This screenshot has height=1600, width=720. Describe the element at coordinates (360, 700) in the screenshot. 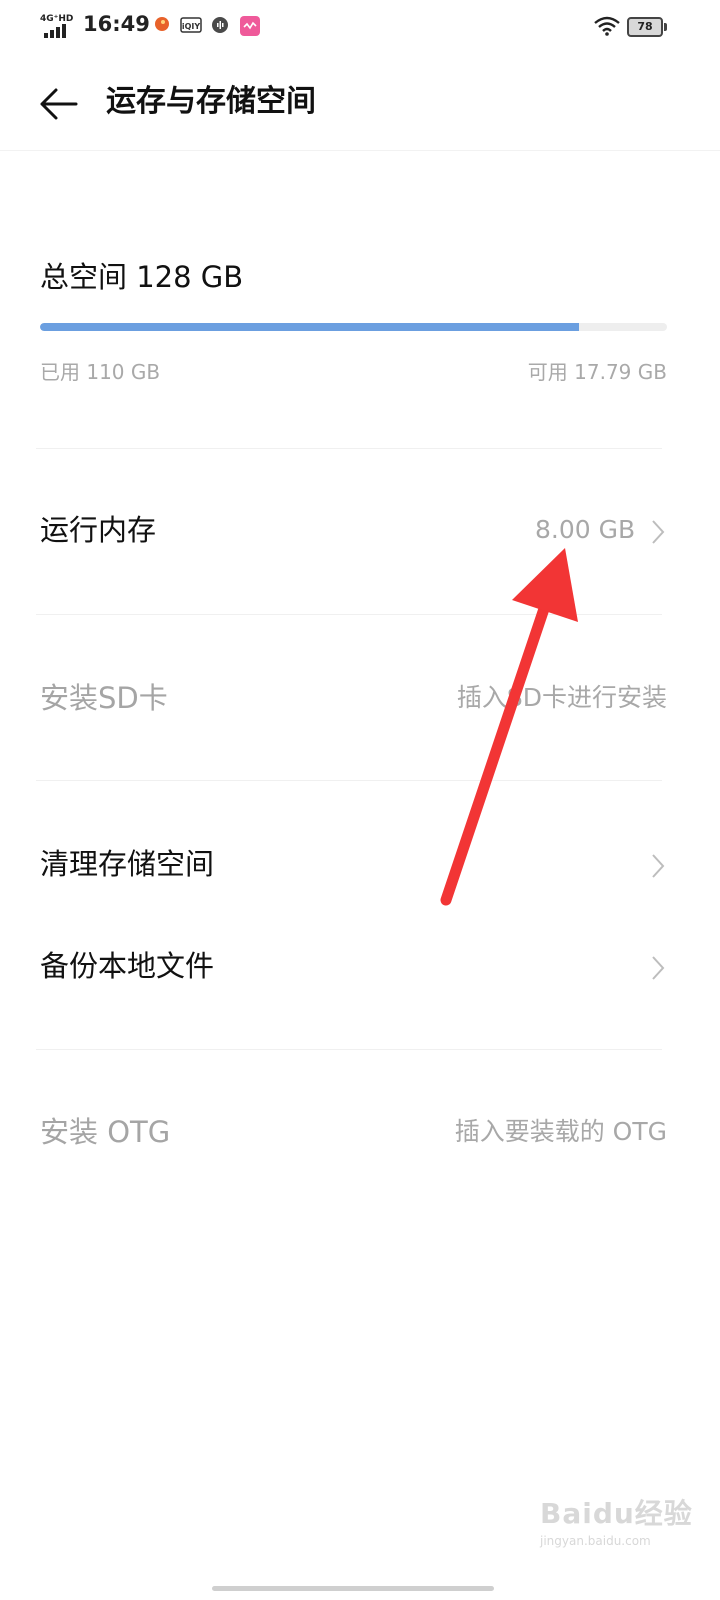

I see `install-sd-card-row: 安装SD卡 插入SD卡进行安装` at that location.